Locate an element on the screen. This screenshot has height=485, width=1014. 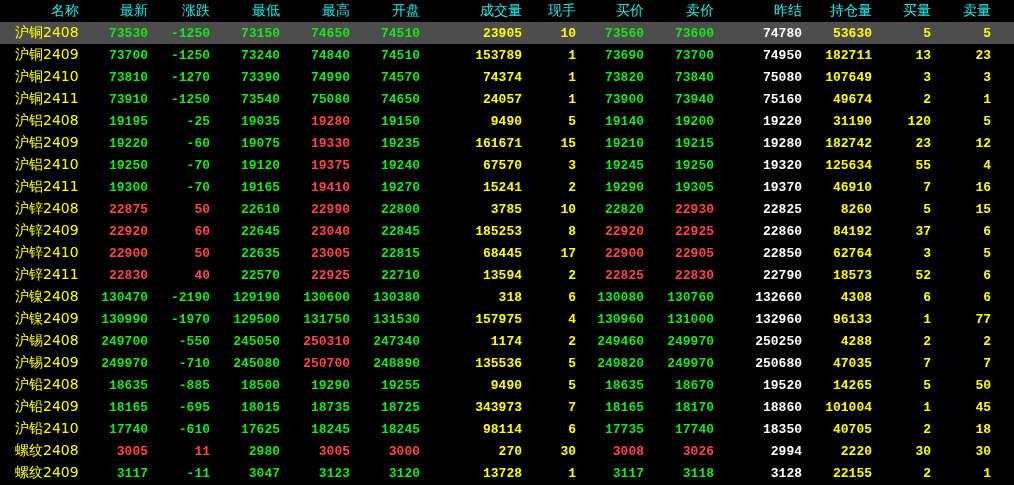
table-cell: 22925 is located at coordinates (694, 231).